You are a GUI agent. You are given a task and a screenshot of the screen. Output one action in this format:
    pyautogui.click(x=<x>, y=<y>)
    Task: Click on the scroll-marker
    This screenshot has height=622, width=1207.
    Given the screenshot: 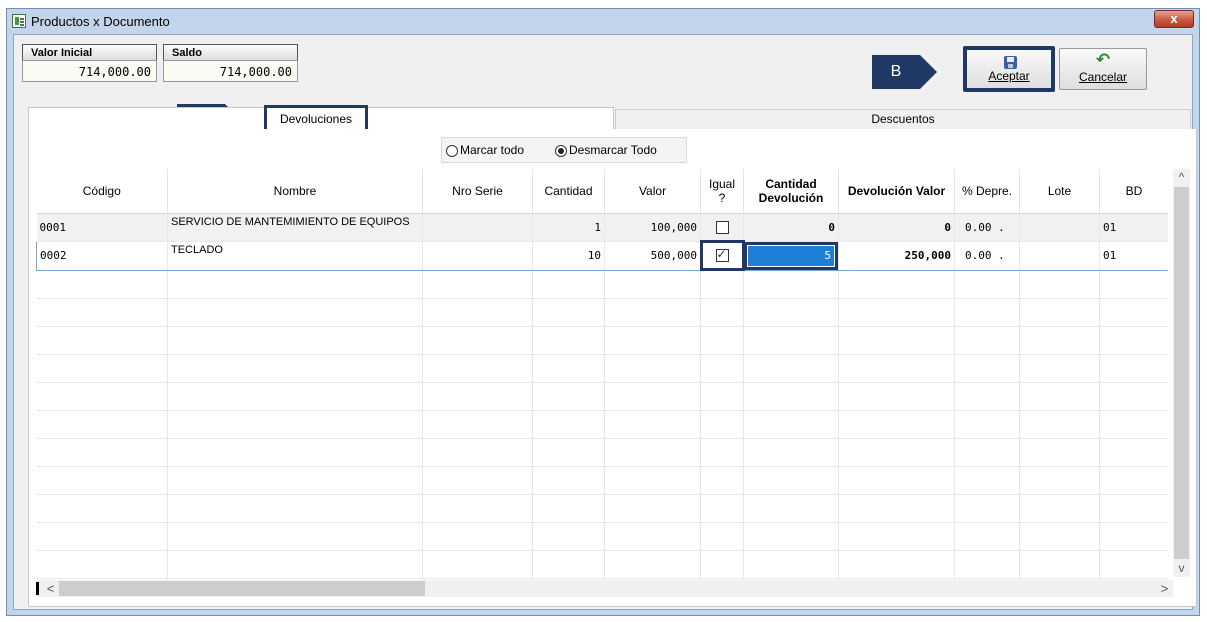 What is the action you would take?
    pyautogui.click(x=37, y=588)
    